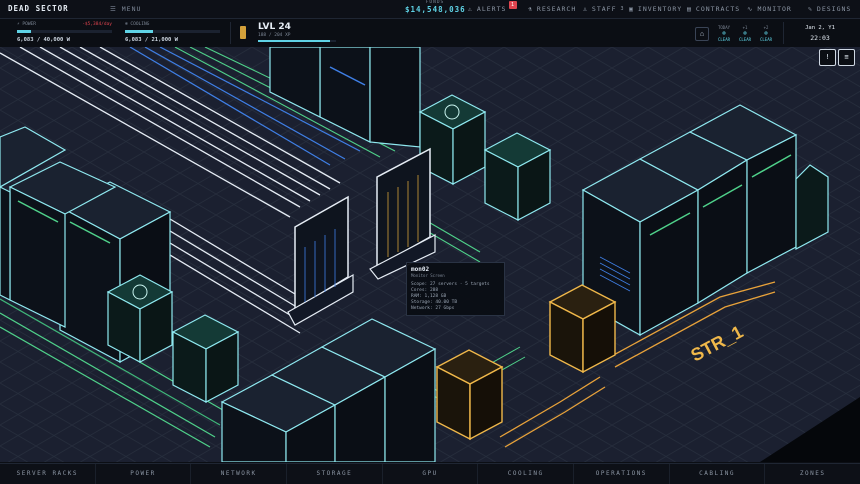  I want to click on nav-monitor-label: MONITOR, so click(774, 9).